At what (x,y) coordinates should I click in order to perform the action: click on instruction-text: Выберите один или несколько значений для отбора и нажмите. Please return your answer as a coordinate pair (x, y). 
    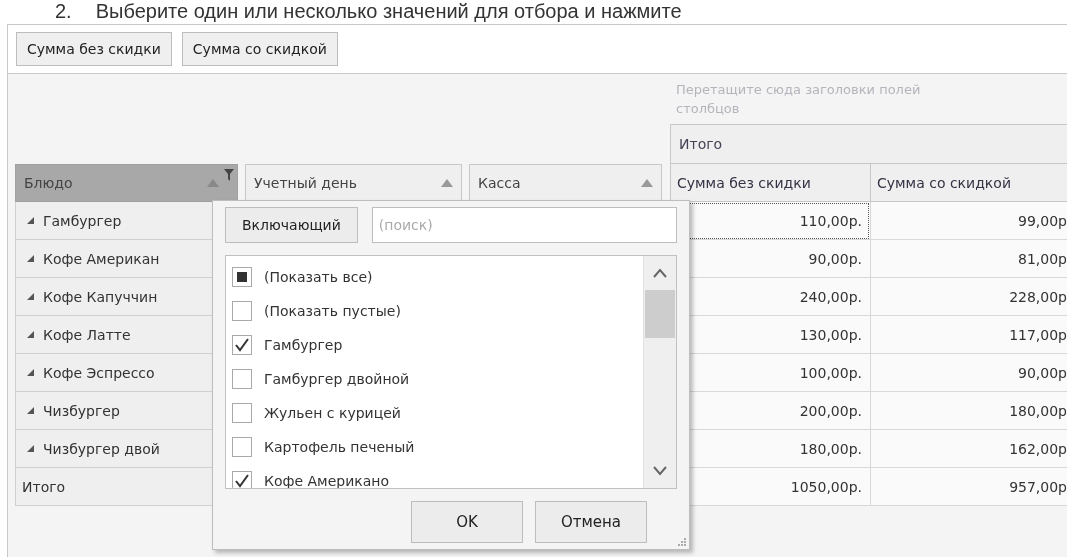
    Looking at the image, I should click on (388, 12).